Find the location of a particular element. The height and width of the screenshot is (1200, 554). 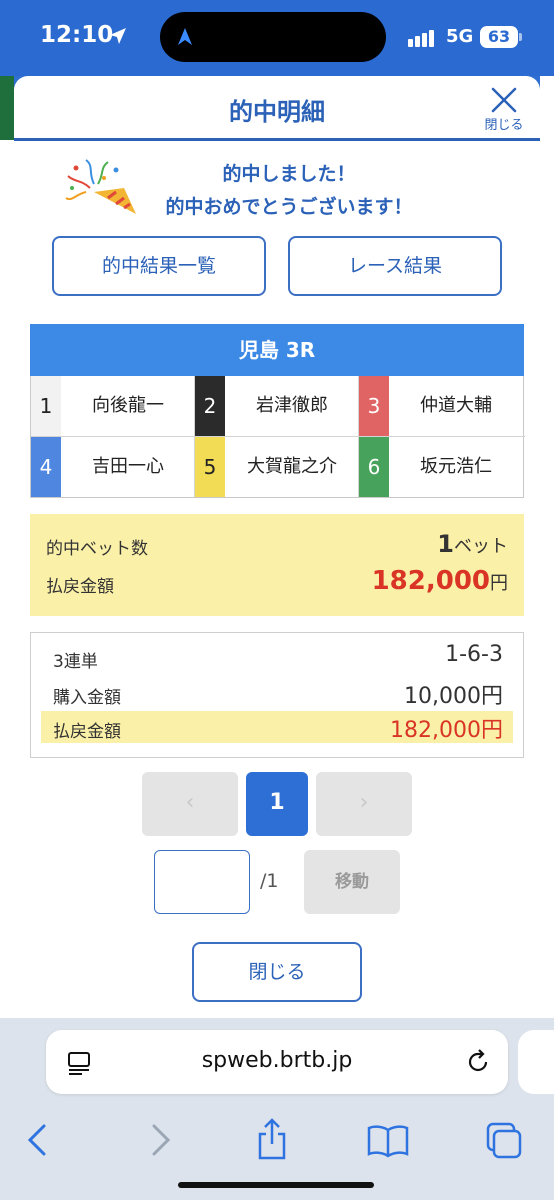

bet-type-row: 3連単 1-6-3 is located at coordinates (277, 657).